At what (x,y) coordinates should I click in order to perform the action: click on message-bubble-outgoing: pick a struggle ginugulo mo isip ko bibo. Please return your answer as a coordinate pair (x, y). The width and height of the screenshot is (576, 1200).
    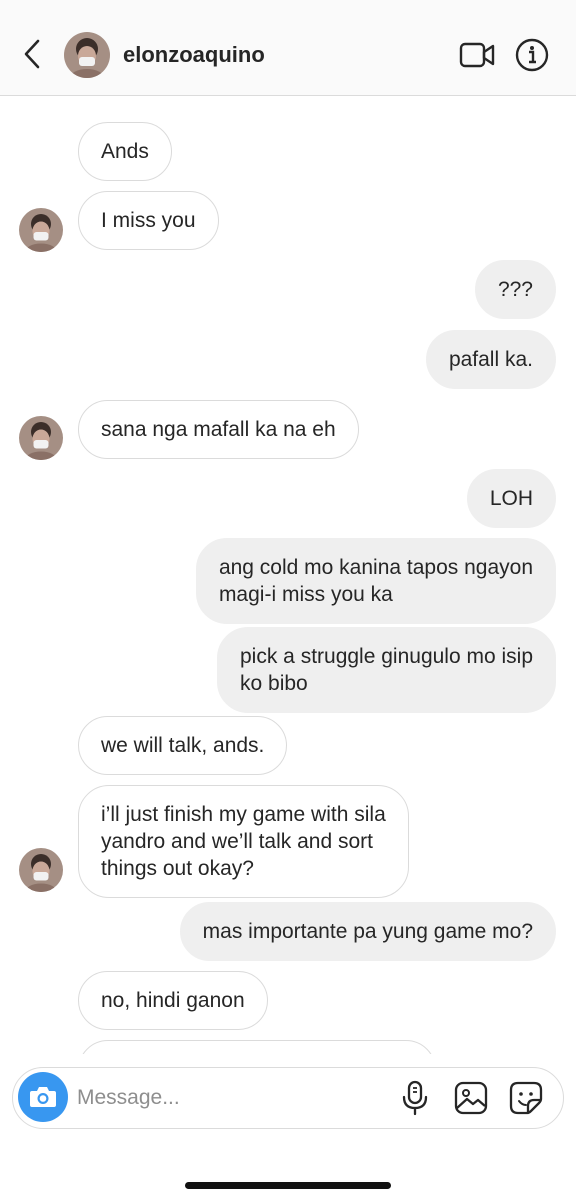
    Looking at the image, I should click on (386, 670).